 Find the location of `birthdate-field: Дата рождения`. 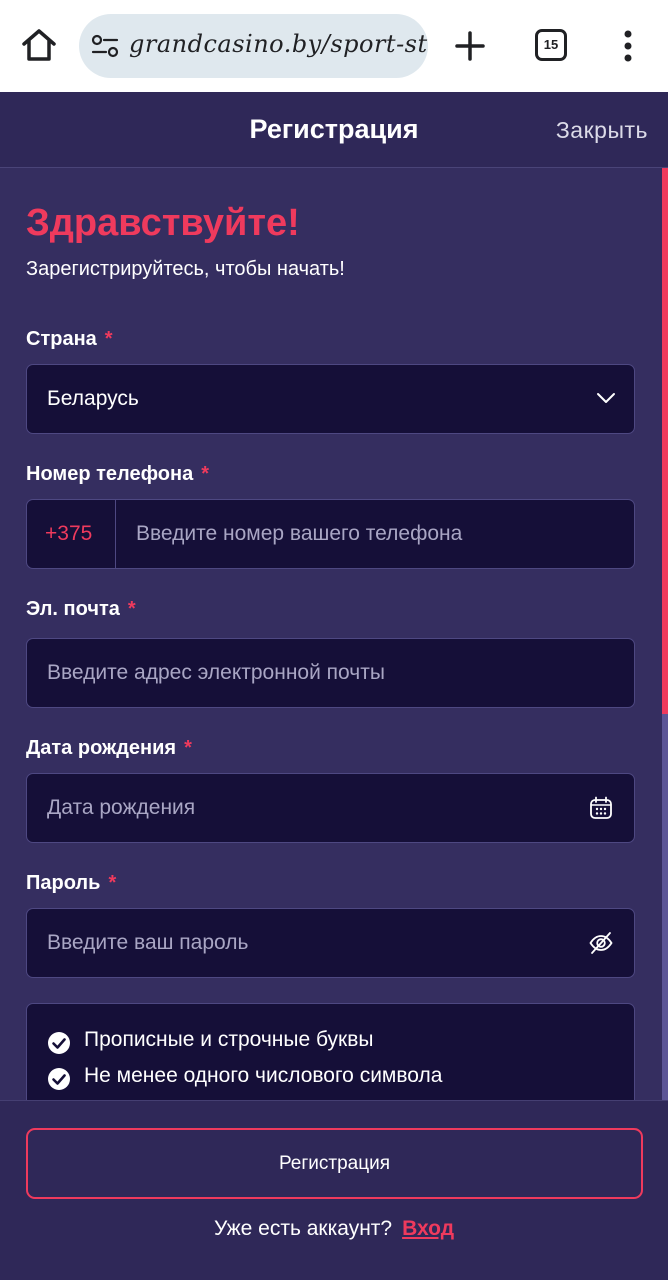

birthdate-field: Дата рождения is located at coordinates (330, 808).